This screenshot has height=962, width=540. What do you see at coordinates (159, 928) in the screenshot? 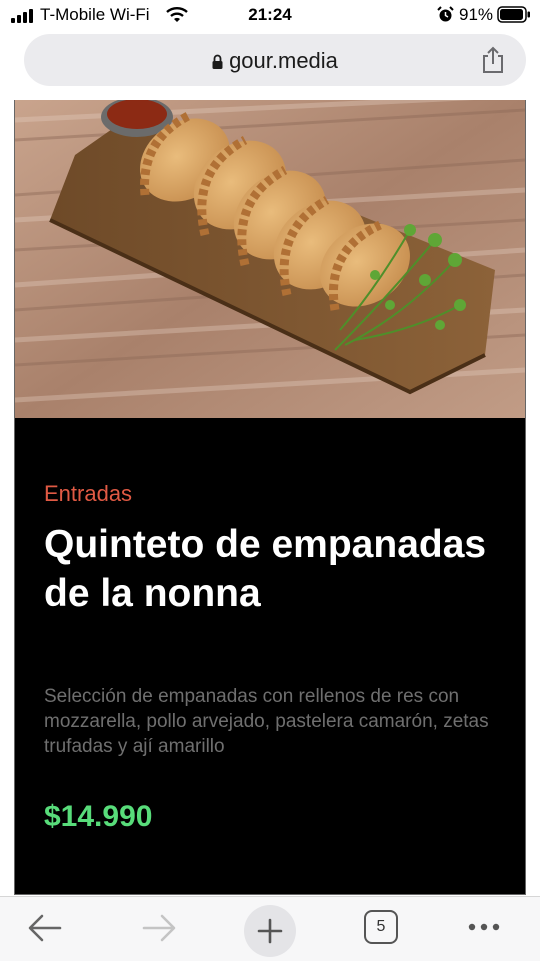
I see `forward-arrow-icon` at bounding box center [159, 928].